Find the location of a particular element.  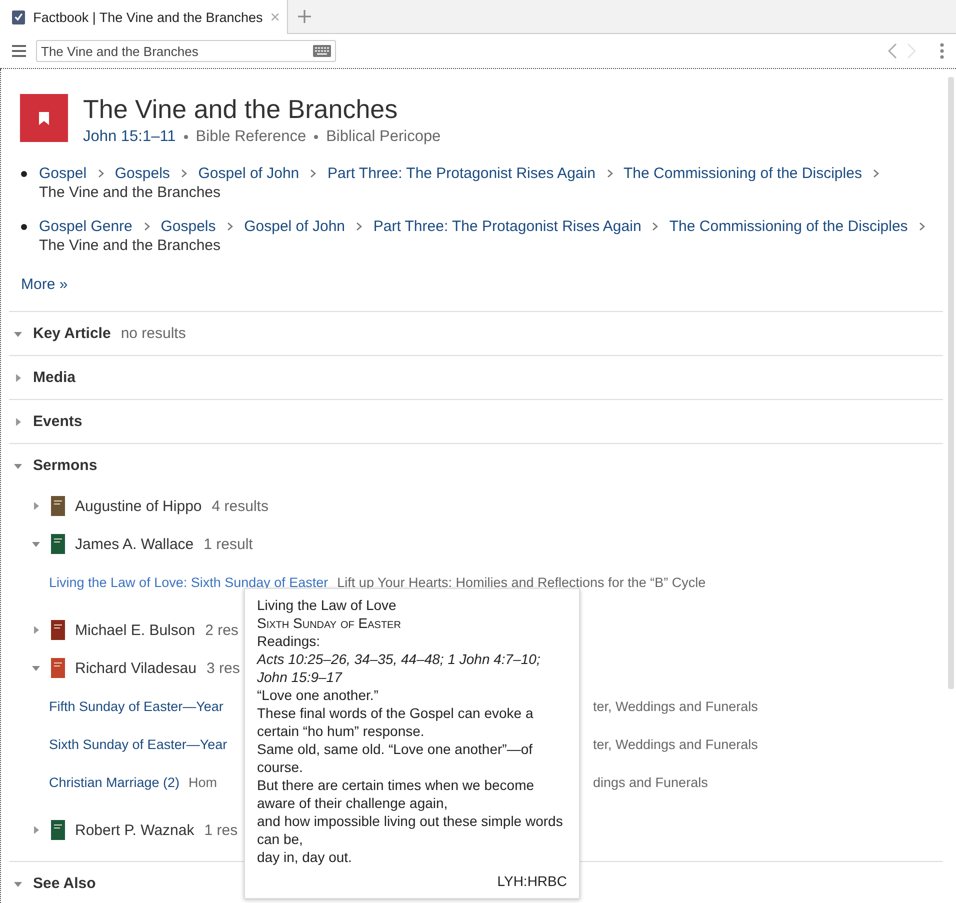

type-label: Bible Reference is located at coordinates (251, 137).